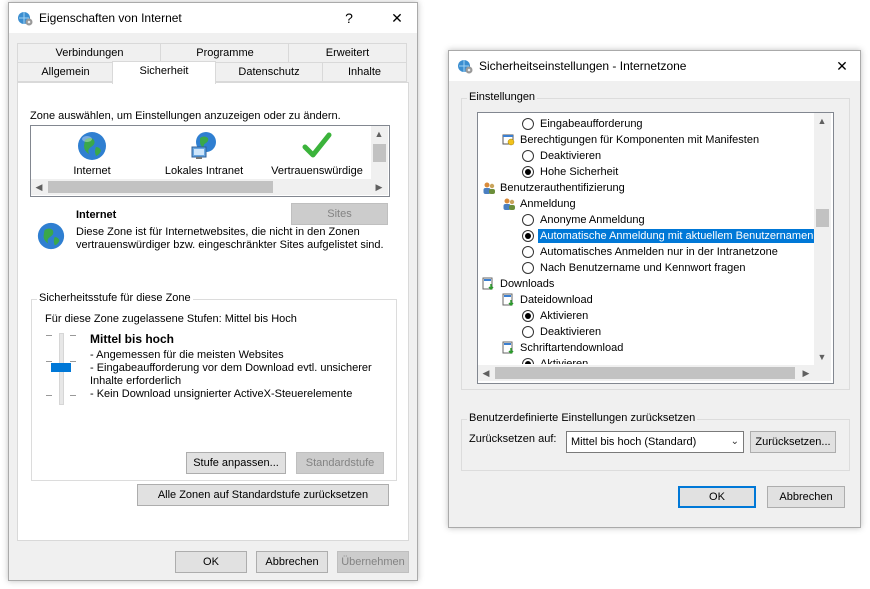 The height and width of the screenshot is (589, 870). I want to click on reset-level-value: Mittel bis hoch (Standard), so click(634, 442).